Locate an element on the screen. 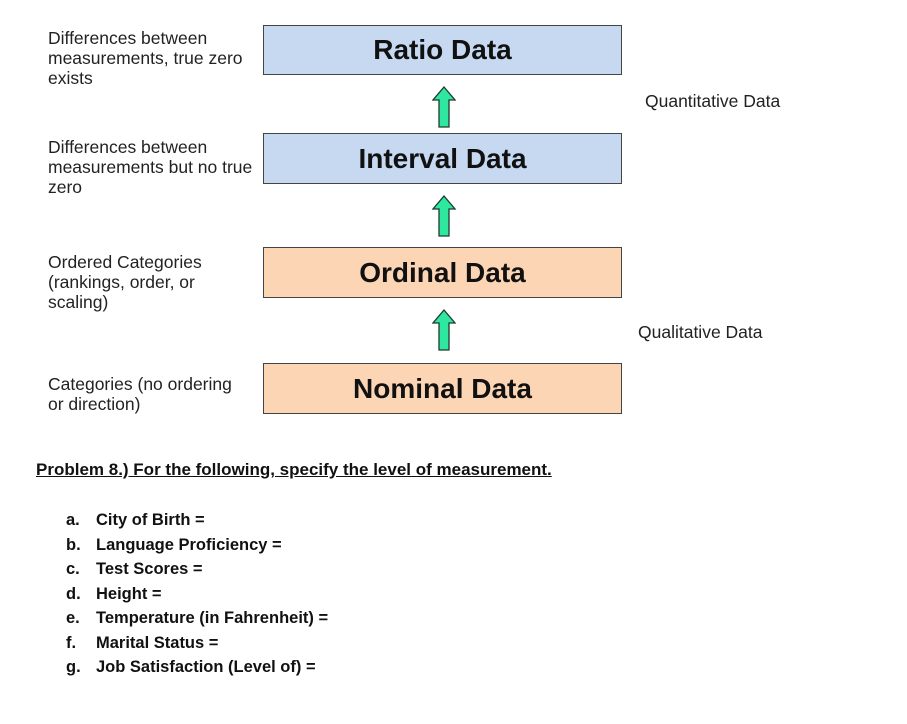 Image resolution: width=907 pixels, height=724 pixels. qualitative-label: Qualitative Data is located at coordinates (700, 332).